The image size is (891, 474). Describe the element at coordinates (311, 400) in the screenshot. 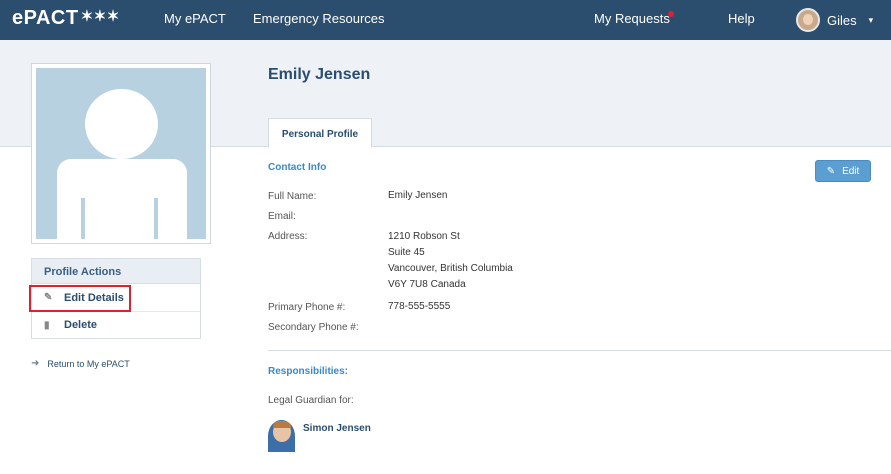

I see `legal-guardian-label: Legal Guardian for:` at that location.